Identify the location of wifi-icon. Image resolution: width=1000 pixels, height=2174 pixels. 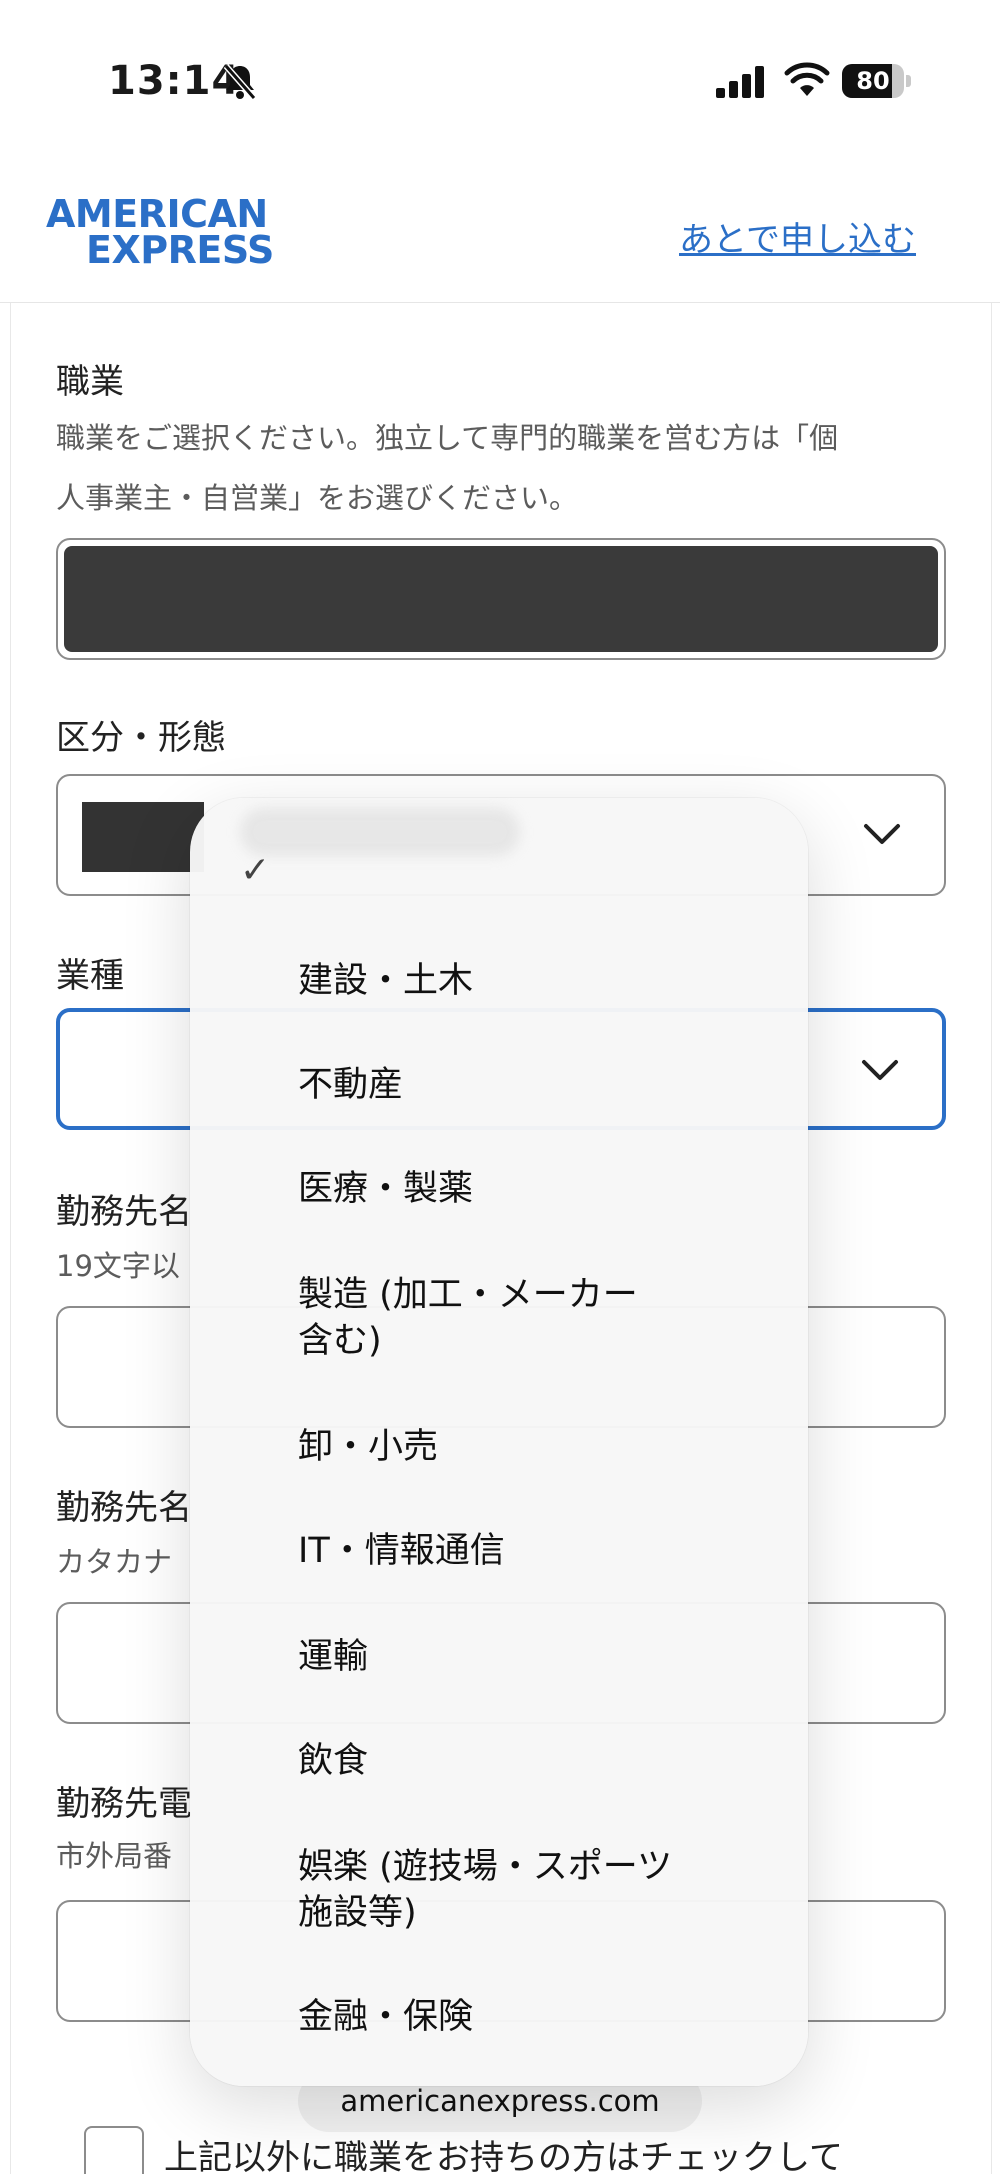
(807, 79).